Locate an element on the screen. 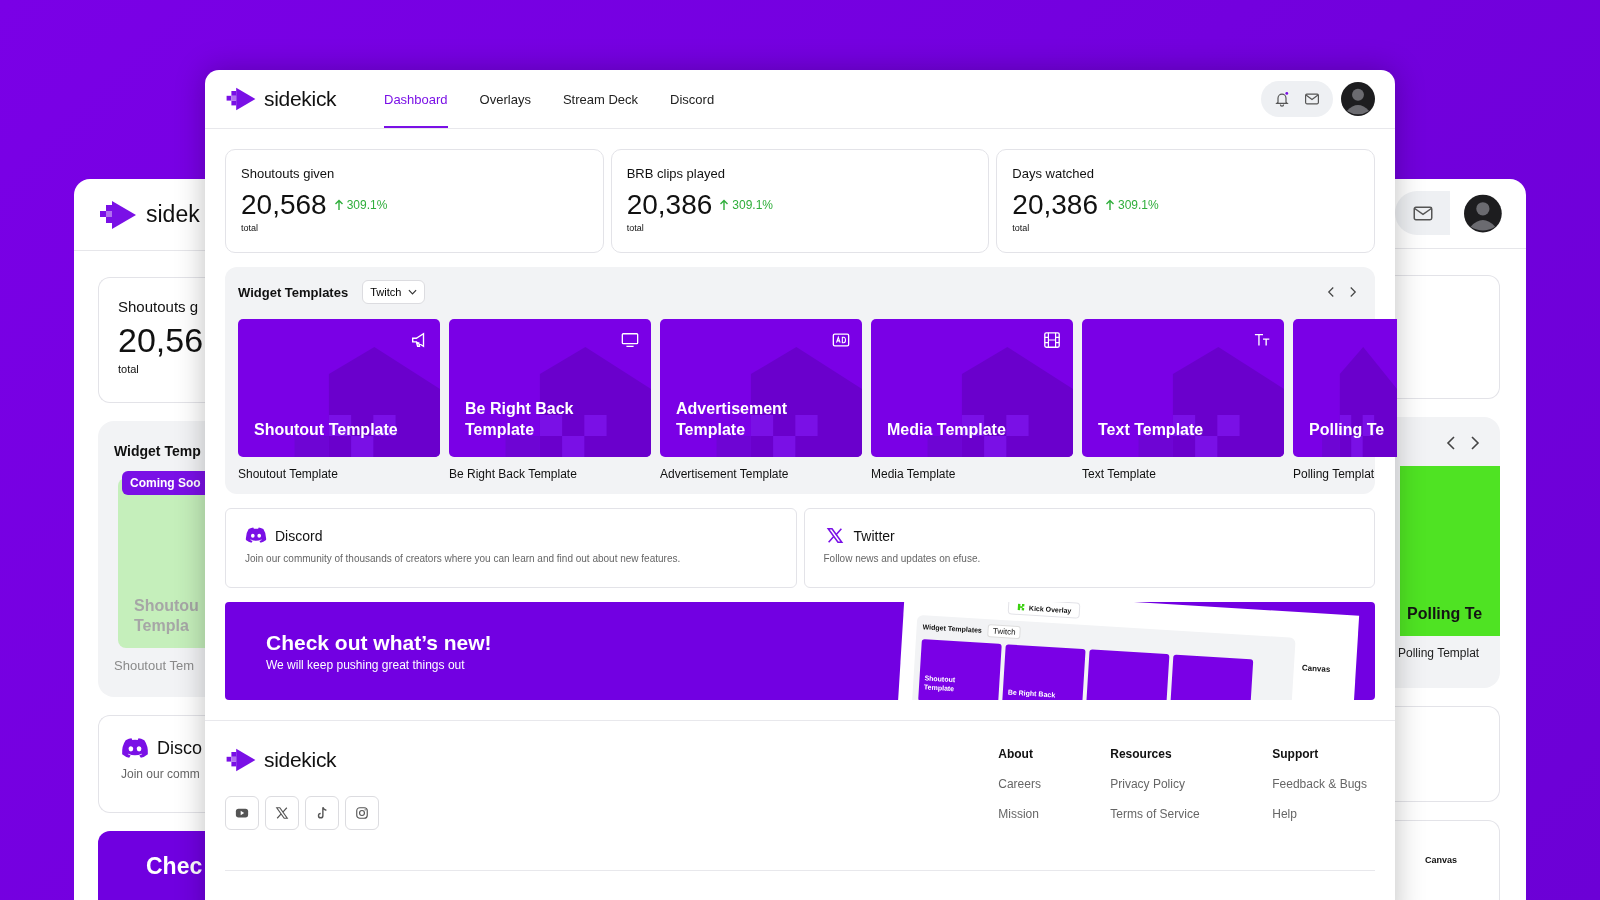 Image resolution: width=1600 pixels, height=900 pixels. card-label: Shoutout Template is located at coordinates (288, 474).